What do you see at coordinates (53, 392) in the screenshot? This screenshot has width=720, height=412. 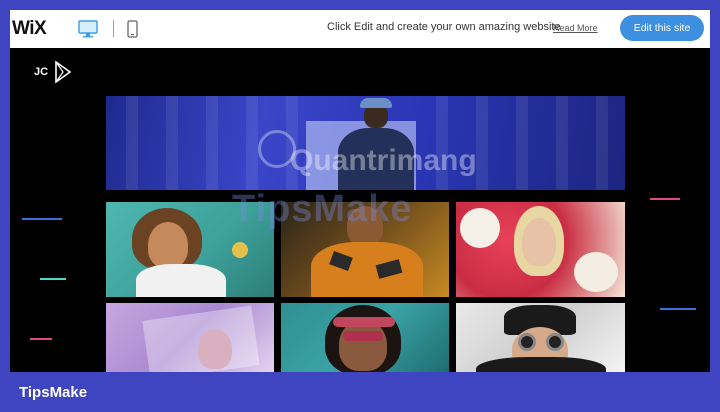 I see `tipsmake-brand: TipsMake` at bounding box center [53, 392].